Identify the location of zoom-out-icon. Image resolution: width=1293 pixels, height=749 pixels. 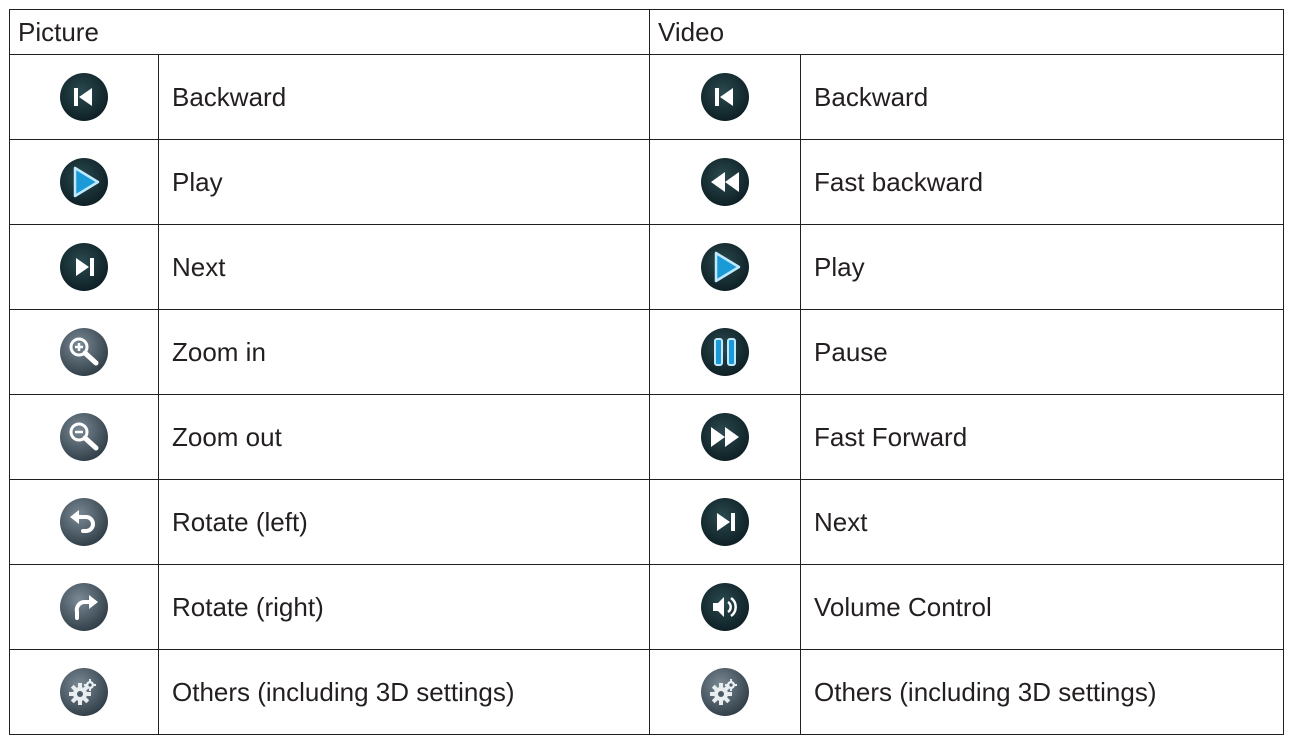
(84, 437).